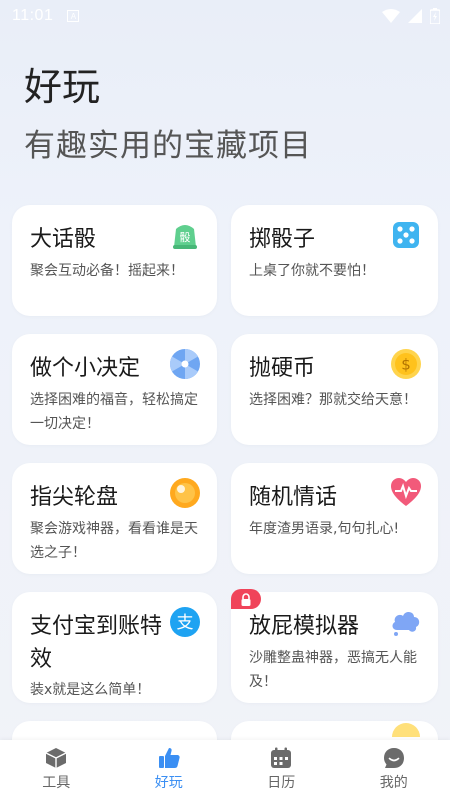  I want to click on tab-label: 好玩, so click(168, 783).